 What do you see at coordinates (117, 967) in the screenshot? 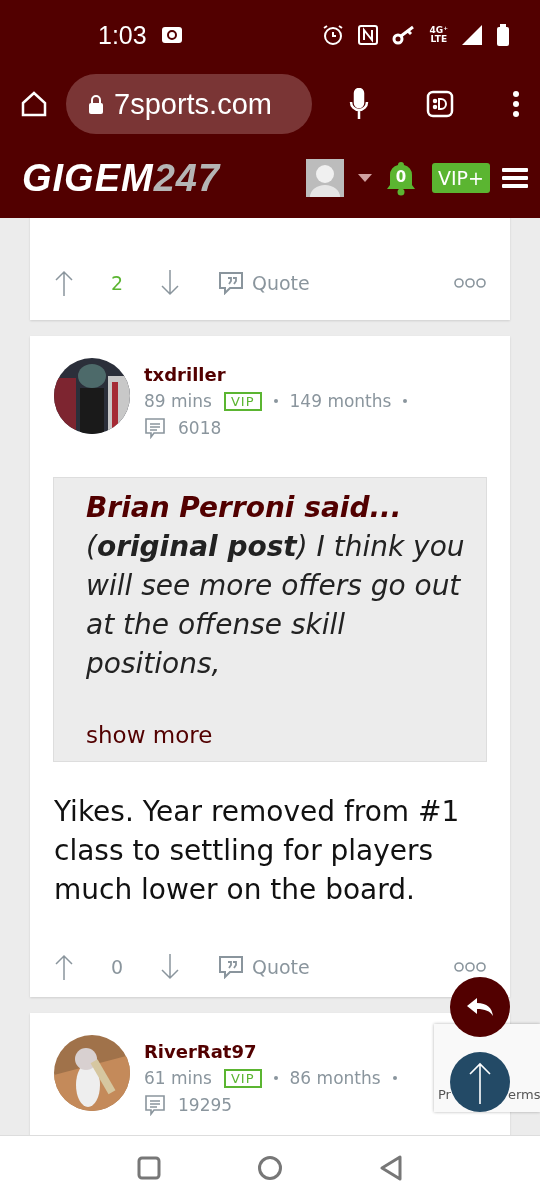
I see `vote-score: 0` at bounding box center [117, 967].